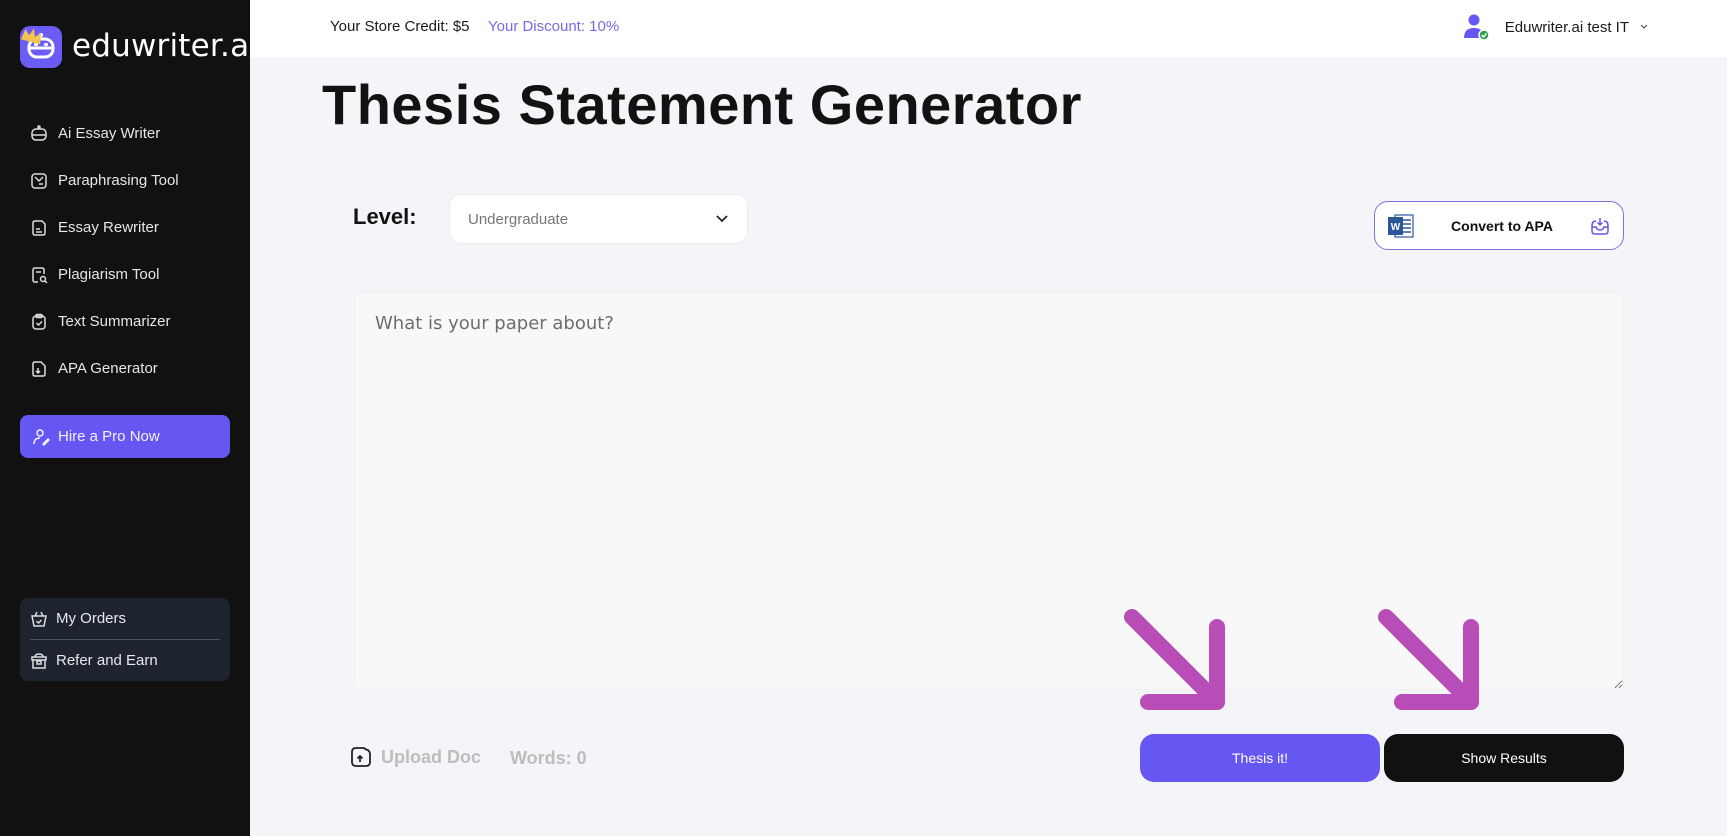 This screenshot has height=836, width=1727. What do you see at coordinates (1396, 227) in the screenshot?
I see `svg-text: W` at bounding box center [1396, 227].